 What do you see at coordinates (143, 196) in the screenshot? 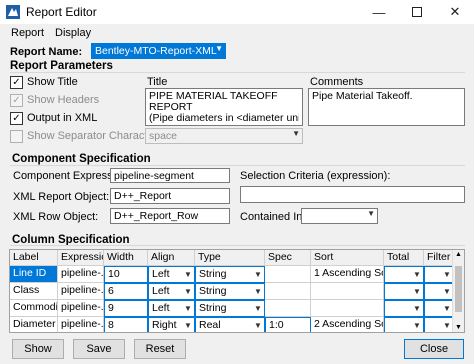
I see `xml-report-object-value: D++_Report` at bounding box center [143, 196].